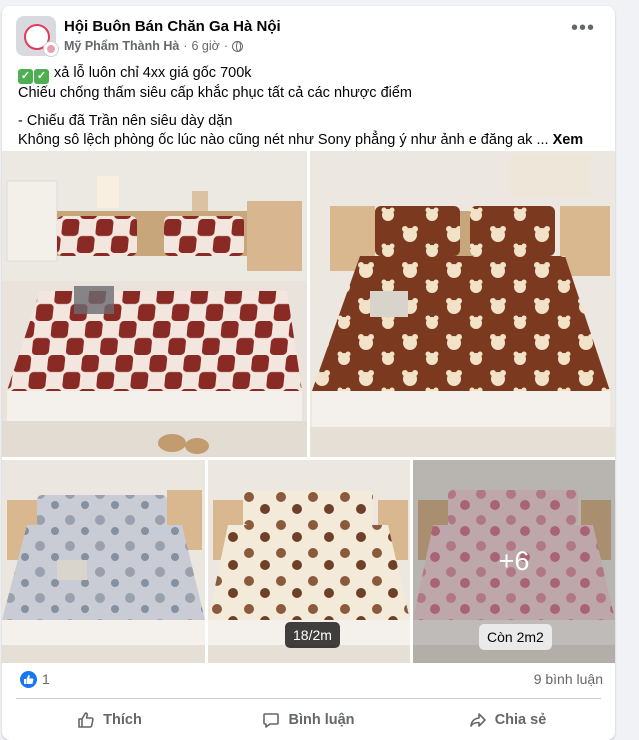 The width and height of the screenshot is (639, 740). What do you see at coordinates (271, 720) in the screenshot?
I see `comment-icon` at bounding box center [271, 720].